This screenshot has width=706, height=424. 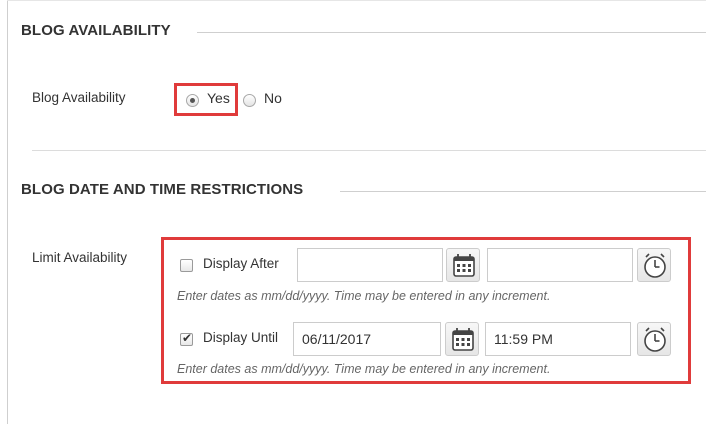 What do you see at coordinates (96, 30) in the screenshot?
I see `section-heading-blog-availability: BLOG AVAILABILITY` at bounding box center [96, 30].